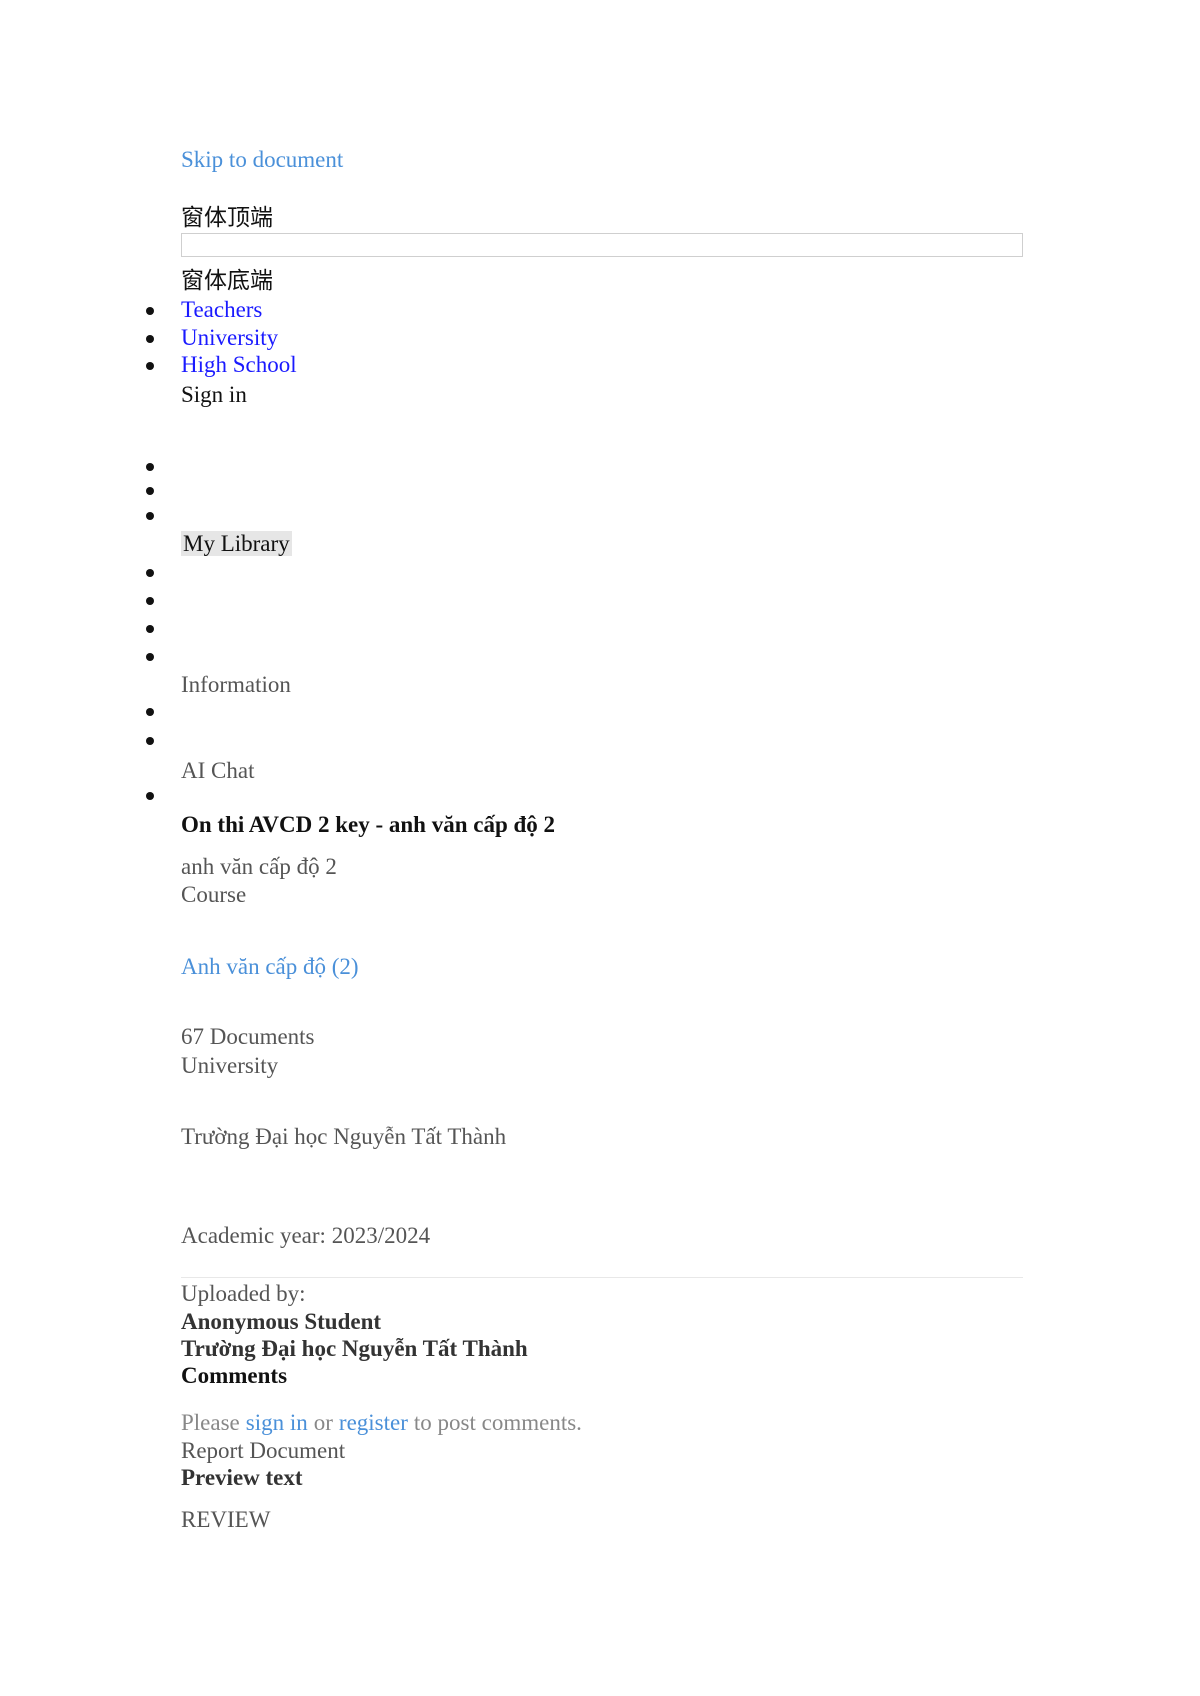  What do you see at coordinates (263, 1450) in the screenshot?
I see `report-document-button: Report Document` at bounding box center [263, 1450].